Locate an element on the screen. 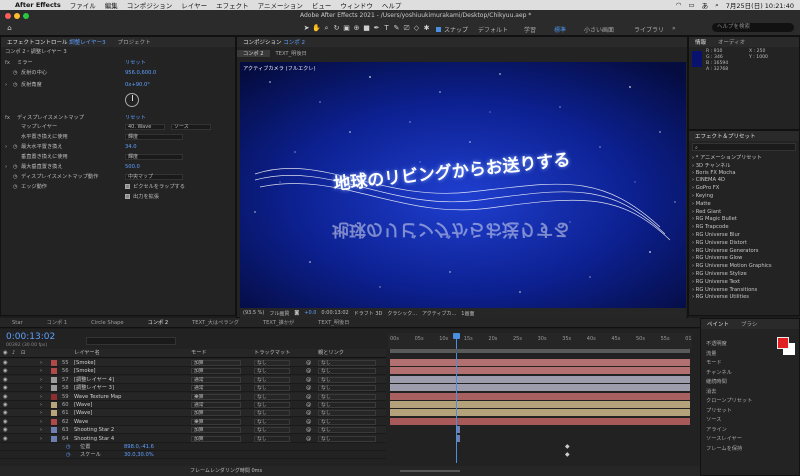  layer-row: ◉ › 60 [Wave] 通常 なし @ なし is located at coordinates (193, 405).